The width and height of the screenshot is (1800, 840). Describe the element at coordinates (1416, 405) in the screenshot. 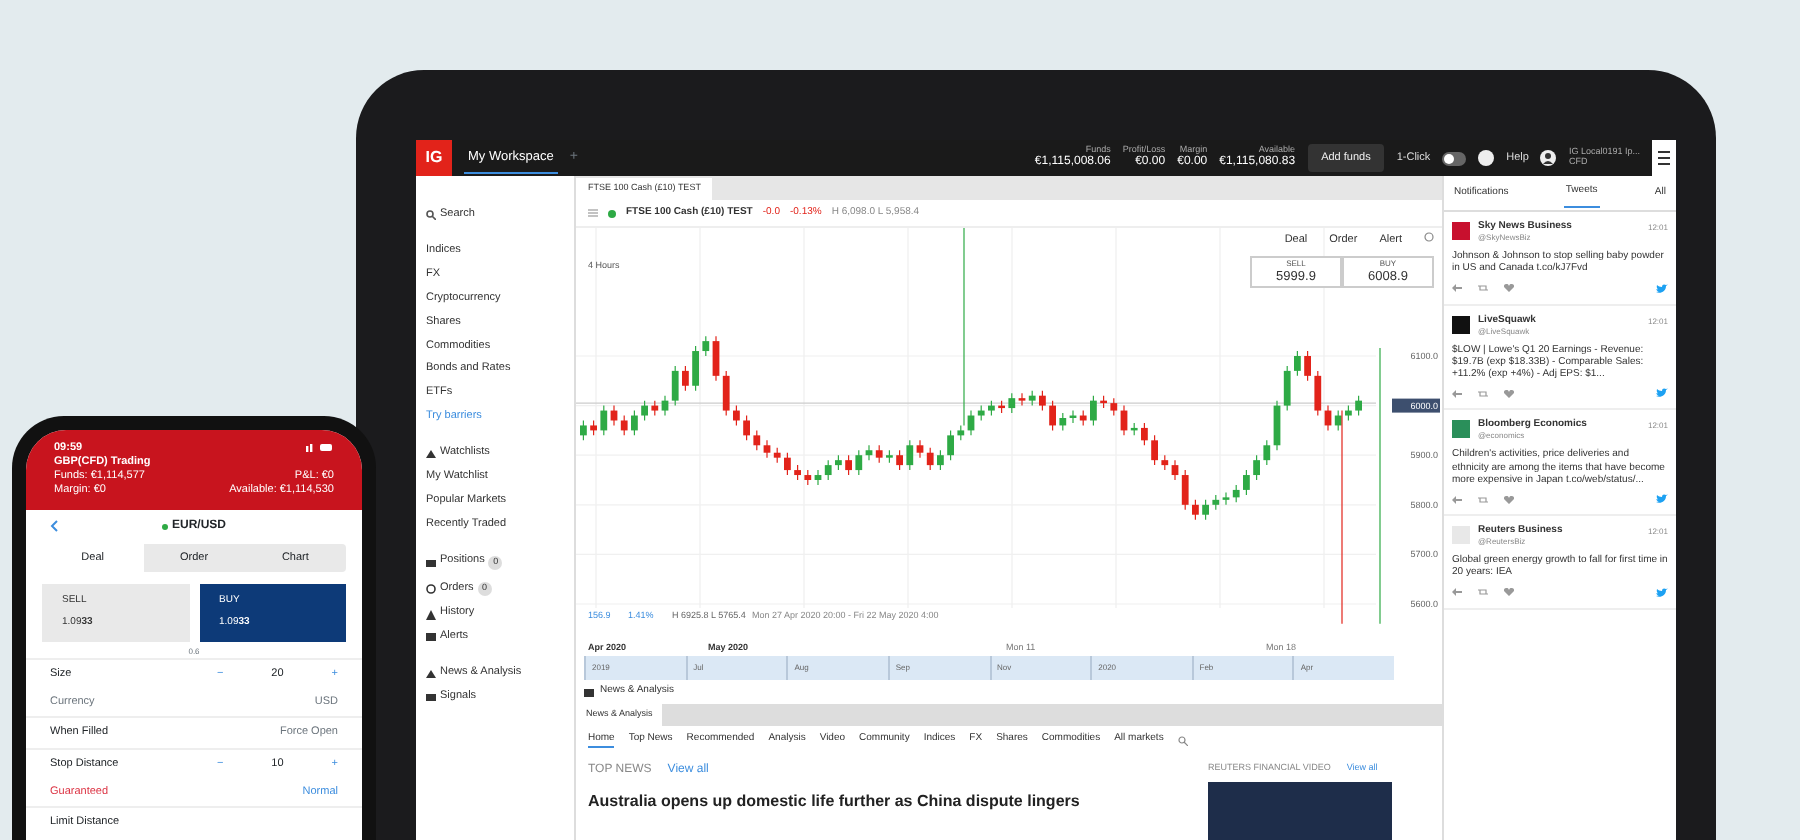

I see `current-price-tag` at that location.